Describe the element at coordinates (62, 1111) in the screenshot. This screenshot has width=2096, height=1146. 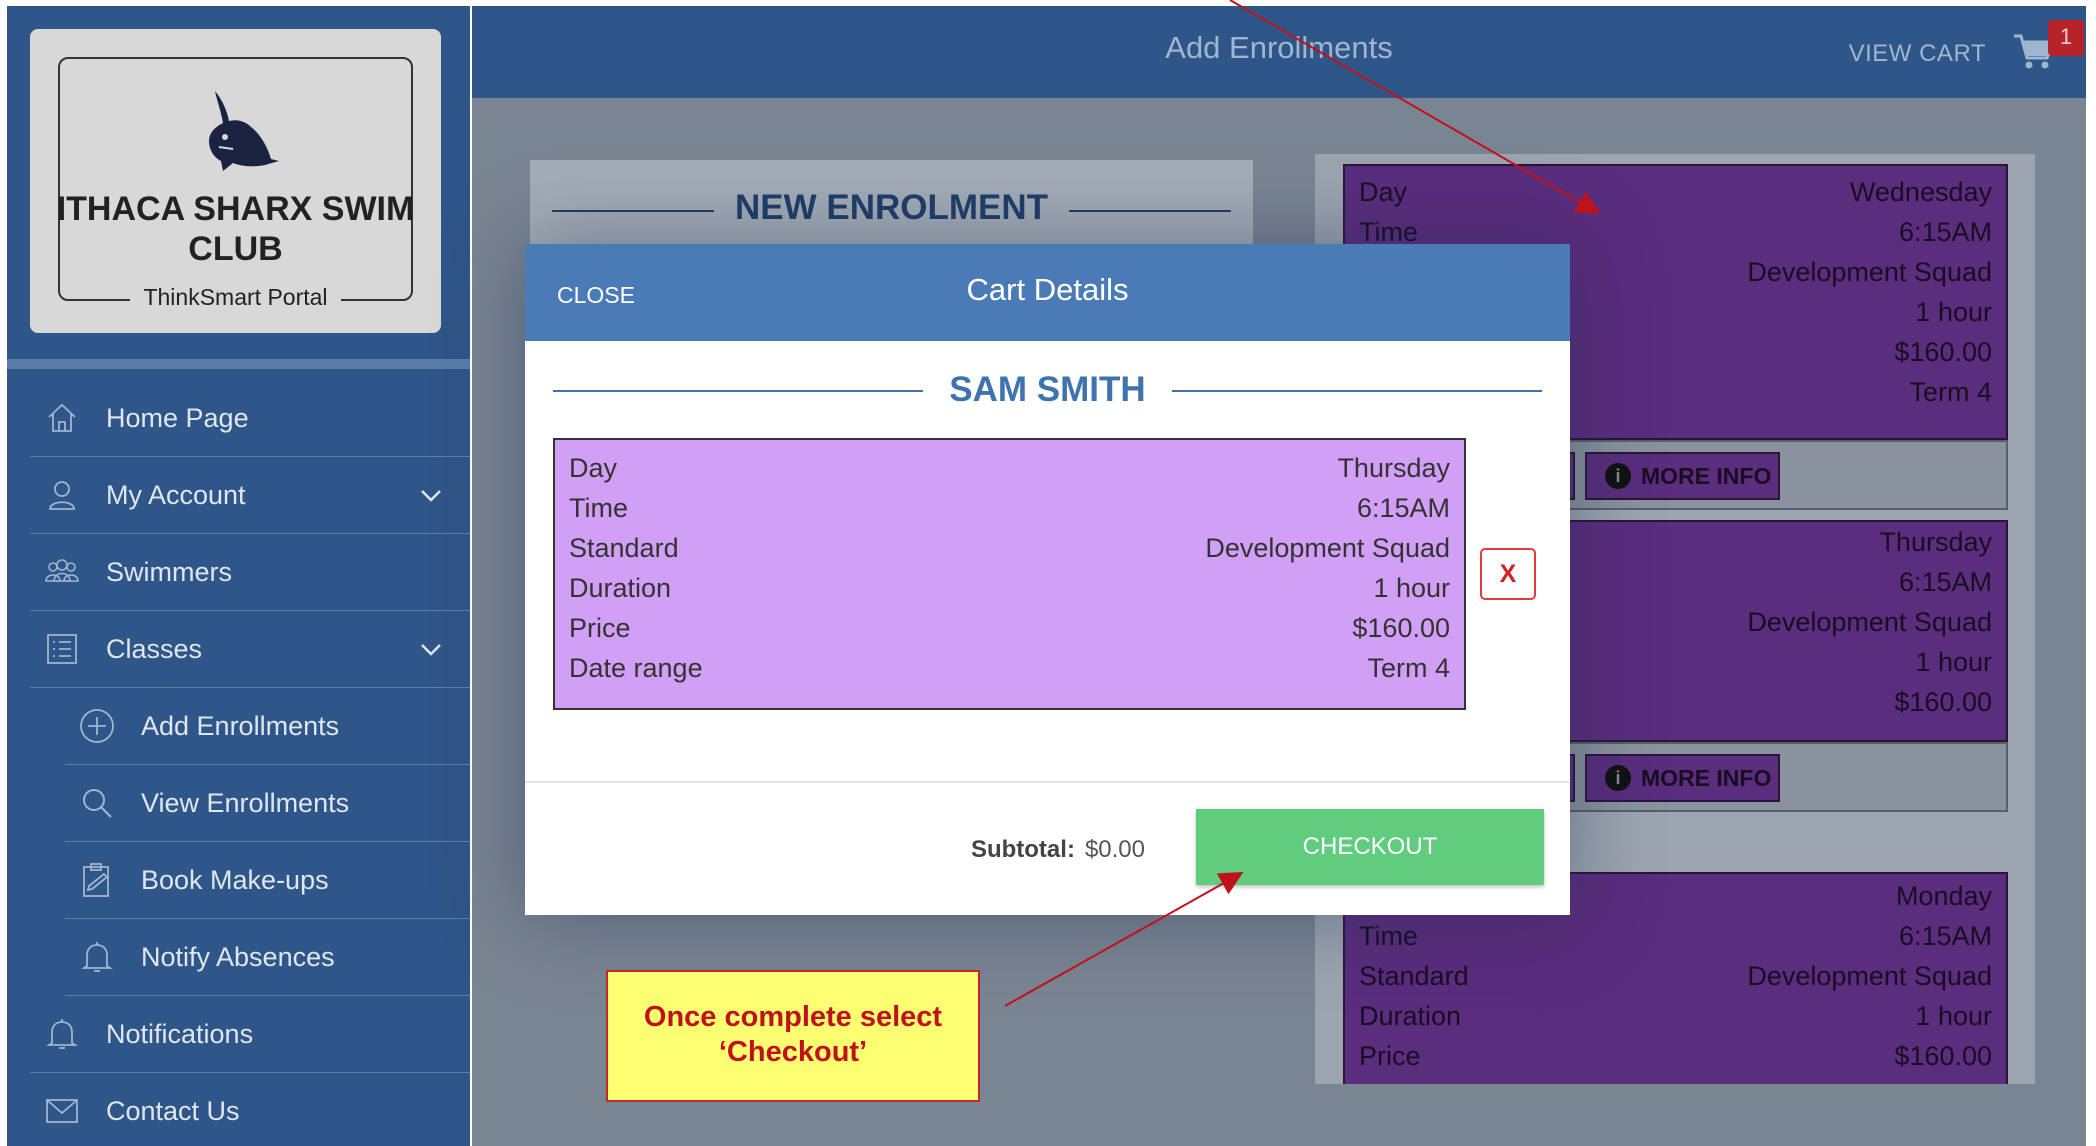
I see `mail-icon` at that location.